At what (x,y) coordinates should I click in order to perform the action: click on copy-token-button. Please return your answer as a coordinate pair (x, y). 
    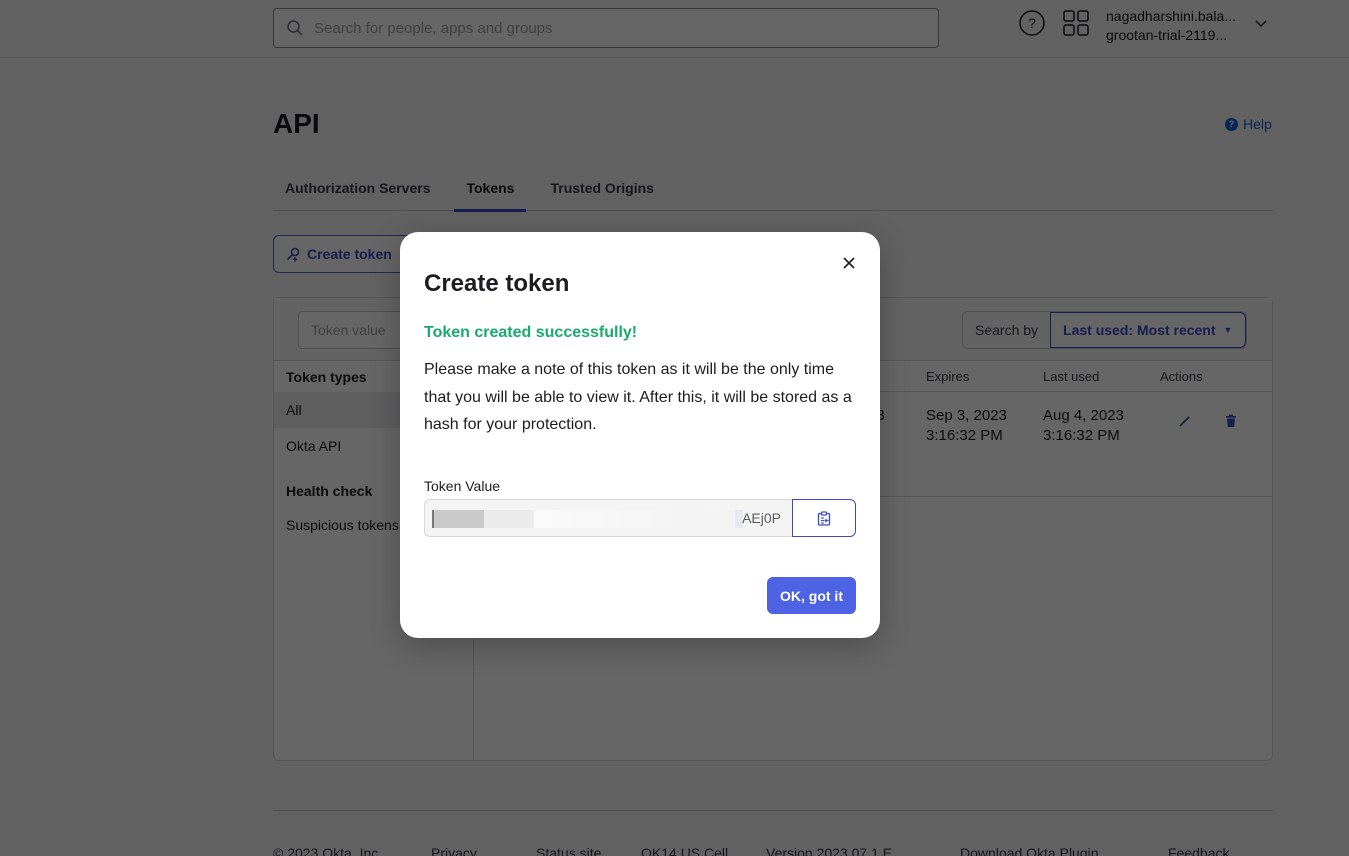
    Looking at the image, I should click on (824, 518).